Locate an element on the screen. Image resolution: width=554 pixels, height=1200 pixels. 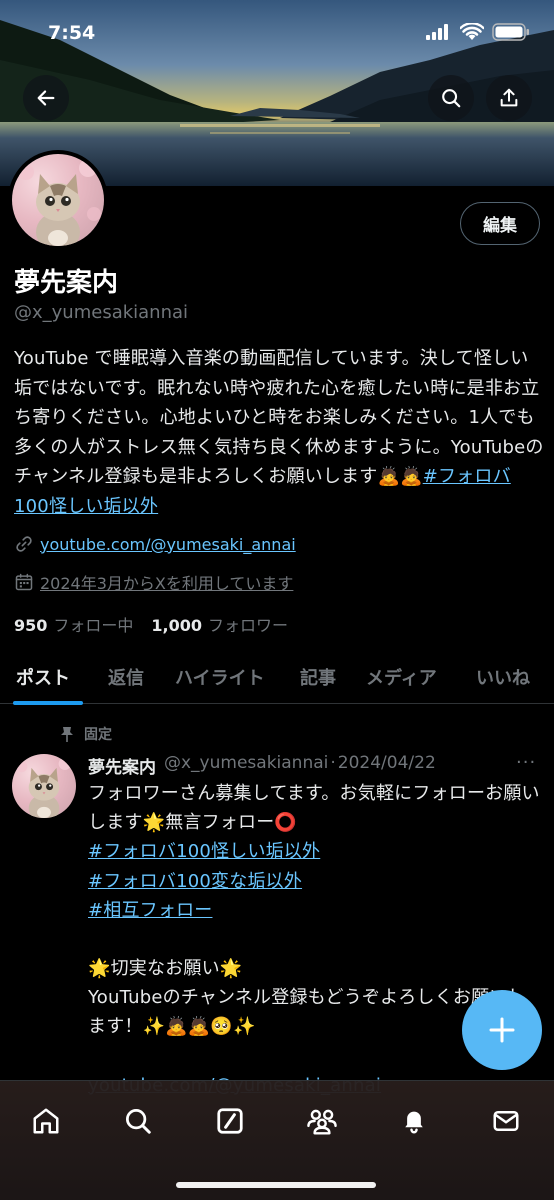
pinned-label-row: 固定 is located at coordinates (86, 734).